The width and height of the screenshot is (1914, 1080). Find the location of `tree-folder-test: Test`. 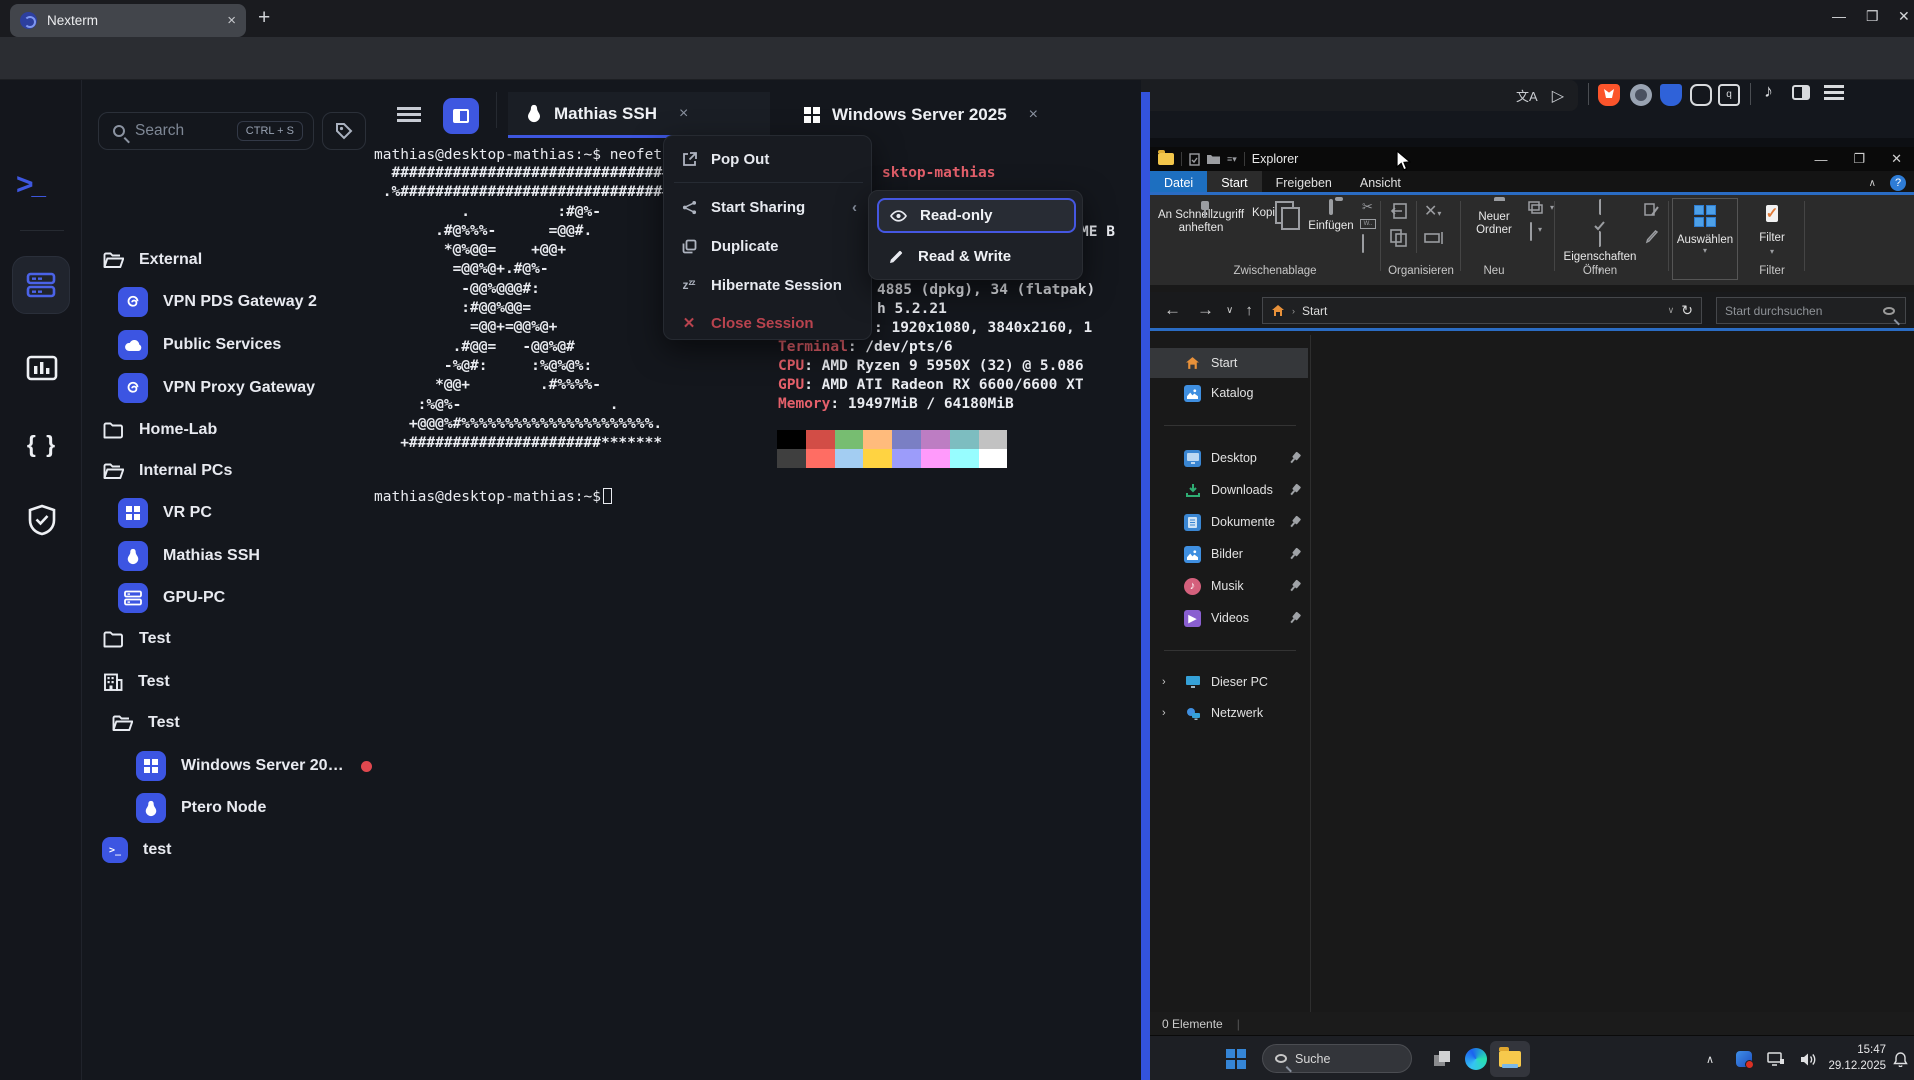

tree-folder-test: Test is located at coordinates (227, 639).